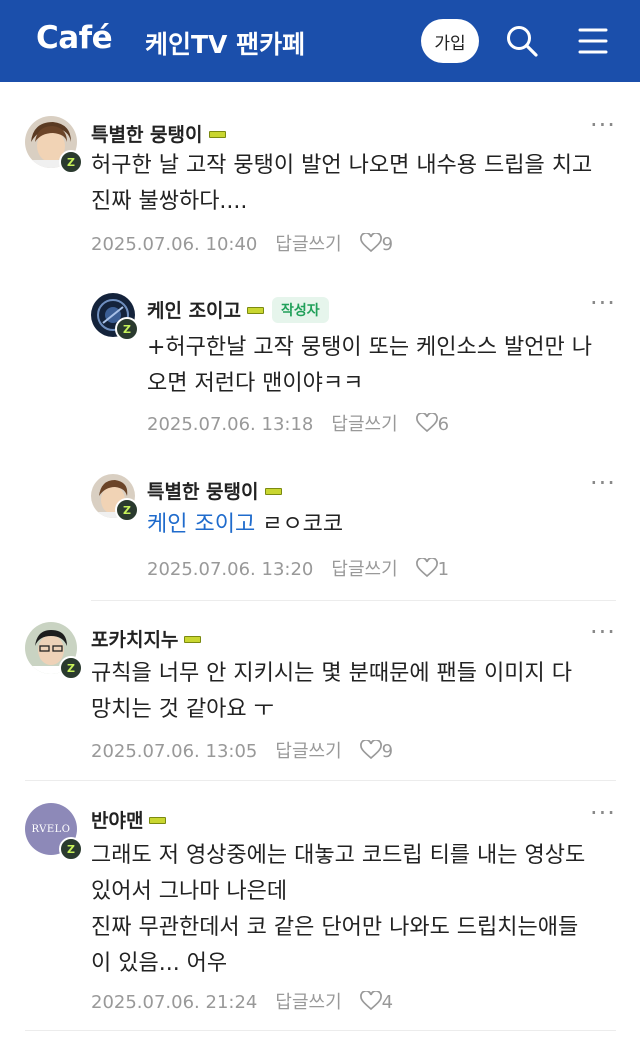 This screenshot has width=640, height=1038. What do you see at coordinates (320, 41) in the screenshot?
I see `app-header: Café 케인TV 팬카페 가입` at bounding box center [320, 41].